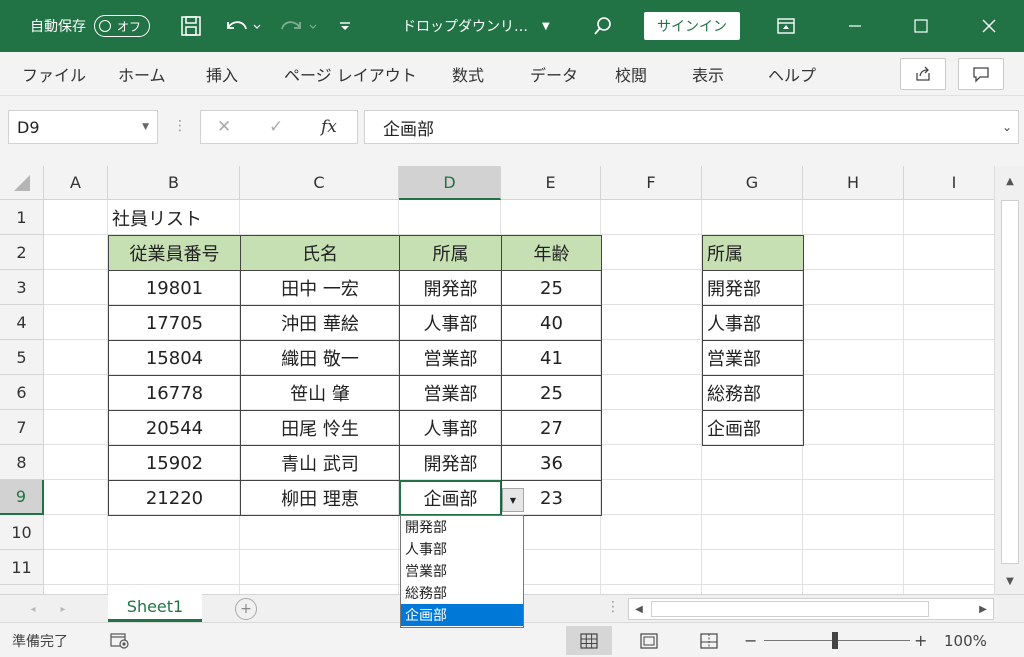  Describe the element at coordinates (750, 640) in the screenshot. I see `zoom-out-icon: −` at that location.